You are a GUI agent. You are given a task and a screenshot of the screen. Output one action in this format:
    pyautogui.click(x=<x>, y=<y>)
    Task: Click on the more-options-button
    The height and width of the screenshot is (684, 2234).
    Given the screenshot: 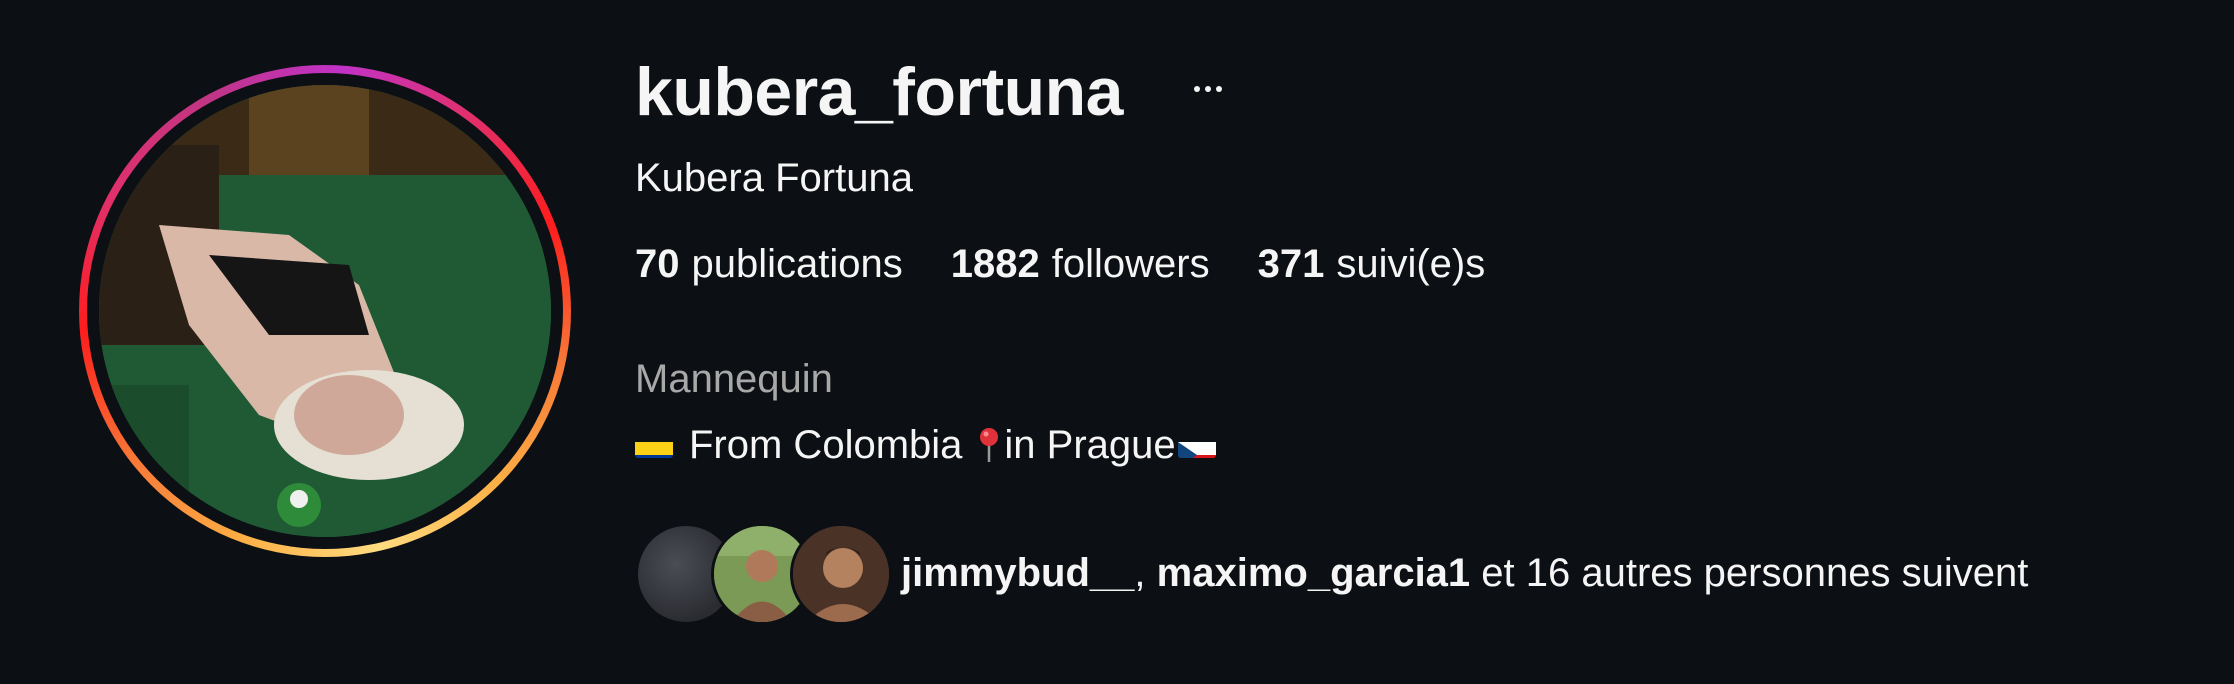 What is the action you would take?
    pyautogui.click(x=1208, y=89)
    